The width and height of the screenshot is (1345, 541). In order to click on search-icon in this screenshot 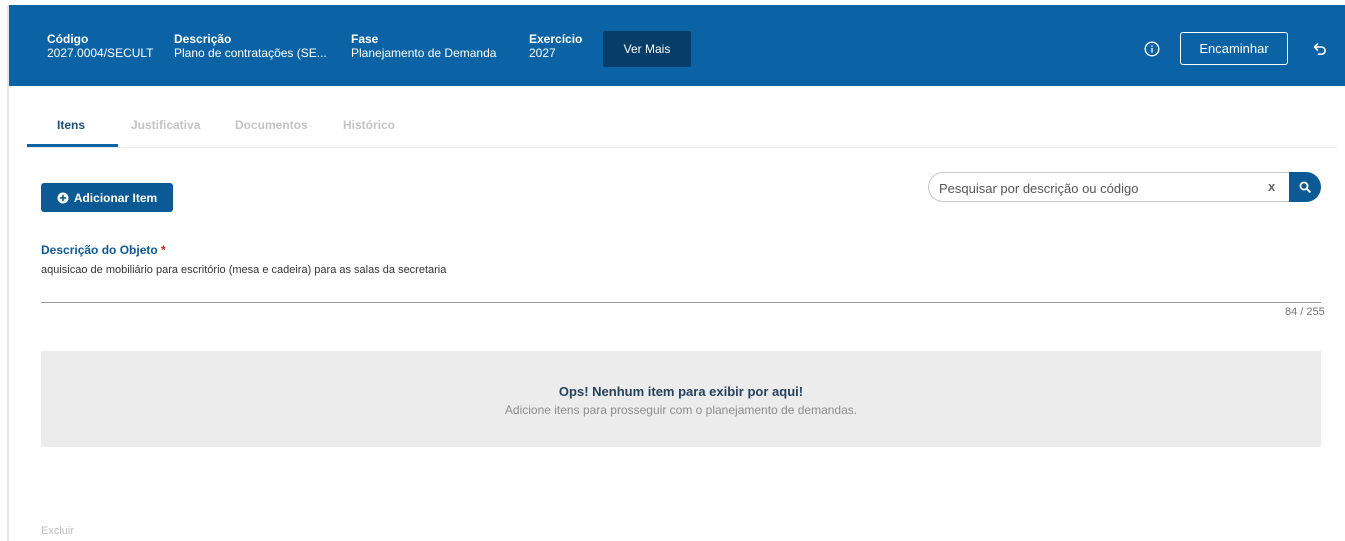, I will do `click(1305, 187)`.